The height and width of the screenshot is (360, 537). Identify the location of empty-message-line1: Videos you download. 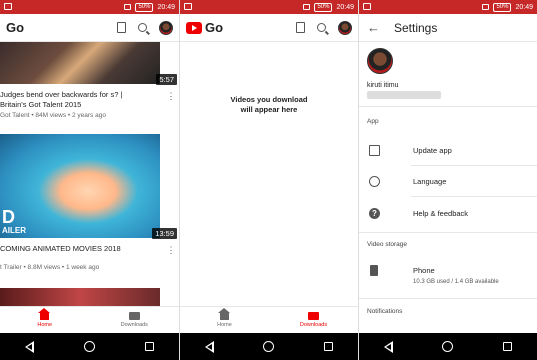
(269, 99).